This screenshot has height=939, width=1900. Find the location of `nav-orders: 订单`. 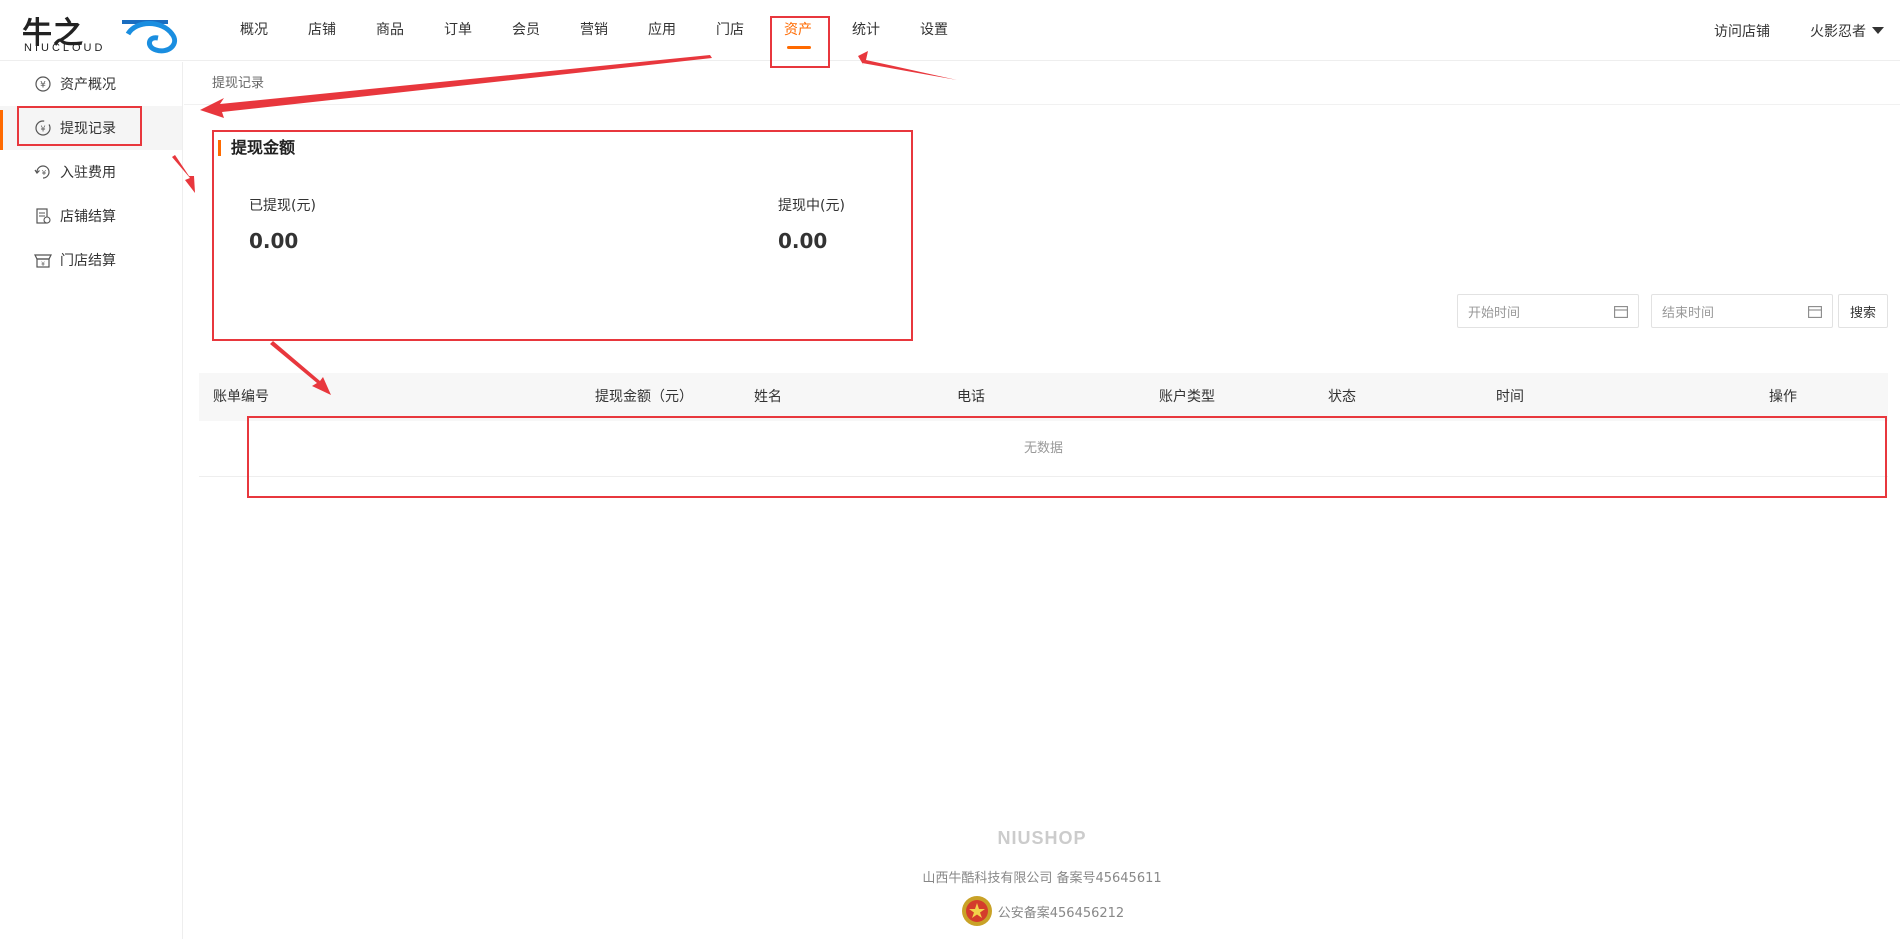

nav-orders: 订单 is located at coordinates (458, 30).